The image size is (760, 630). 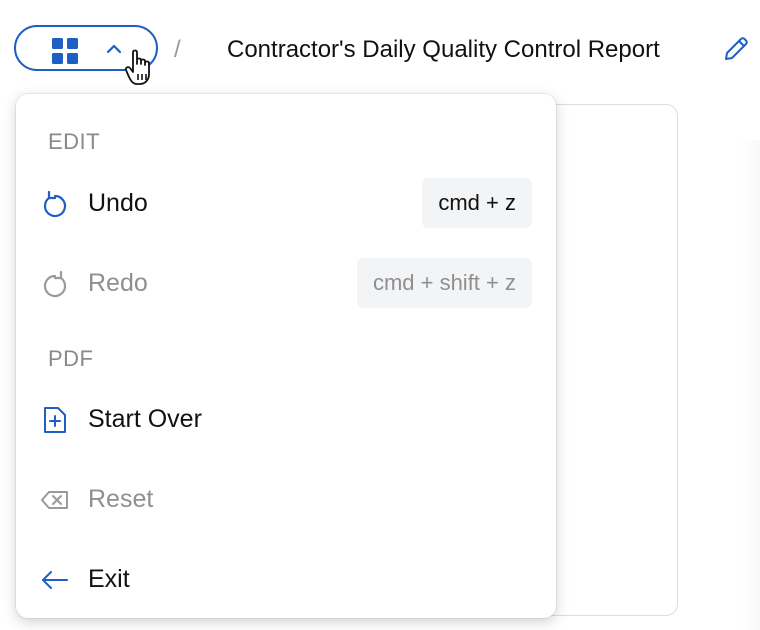 I want to click on undo-icon, so click(x=55, y=204).